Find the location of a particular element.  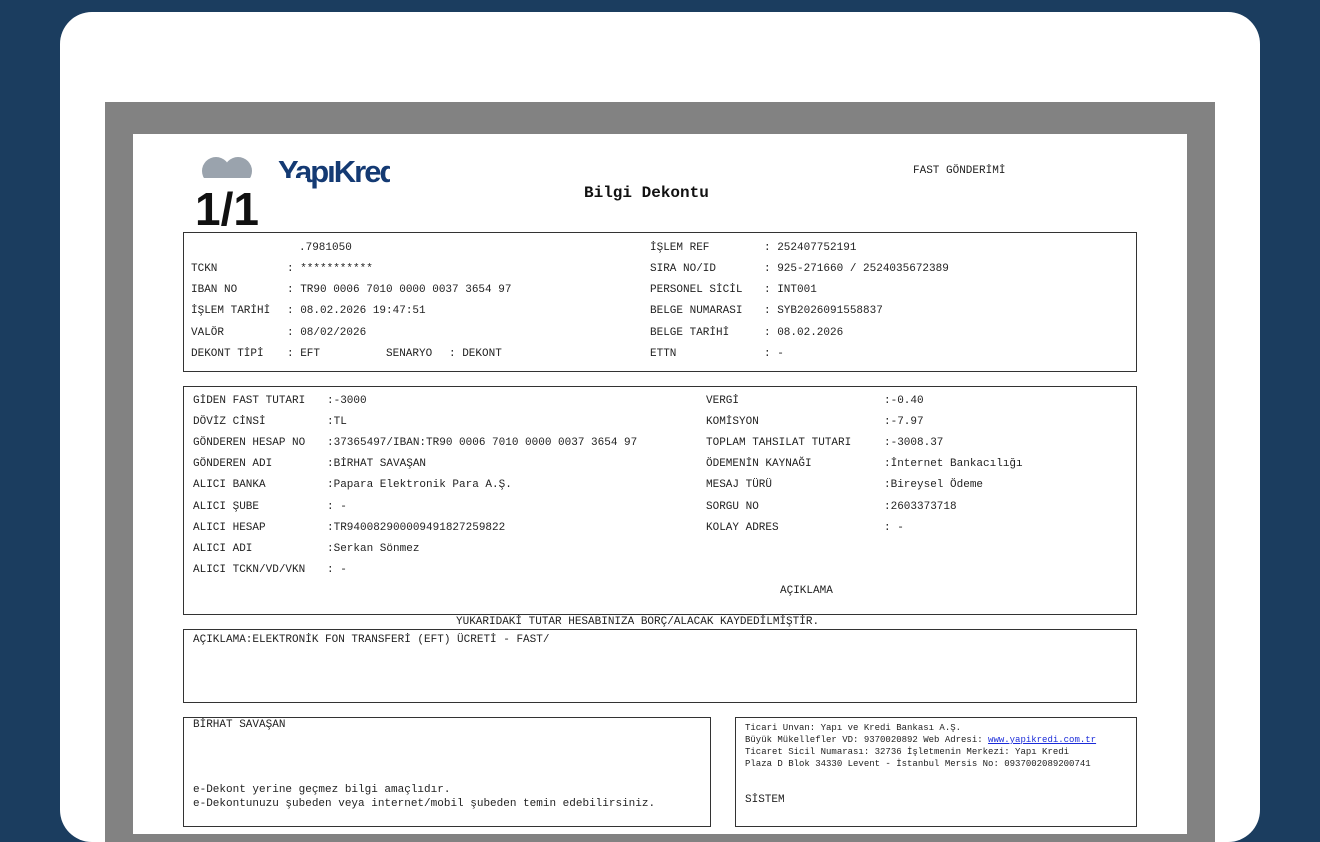

transfer-label: ÖDEMENİN KAYNAĞI is located at coordinates (759, 464).